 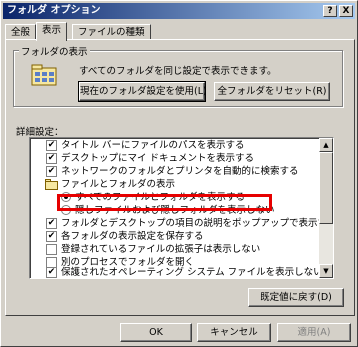 What do you see at coordinates (51, 184) in the screenshot?
I see `folder-icon` at bounding box center [51, 184].